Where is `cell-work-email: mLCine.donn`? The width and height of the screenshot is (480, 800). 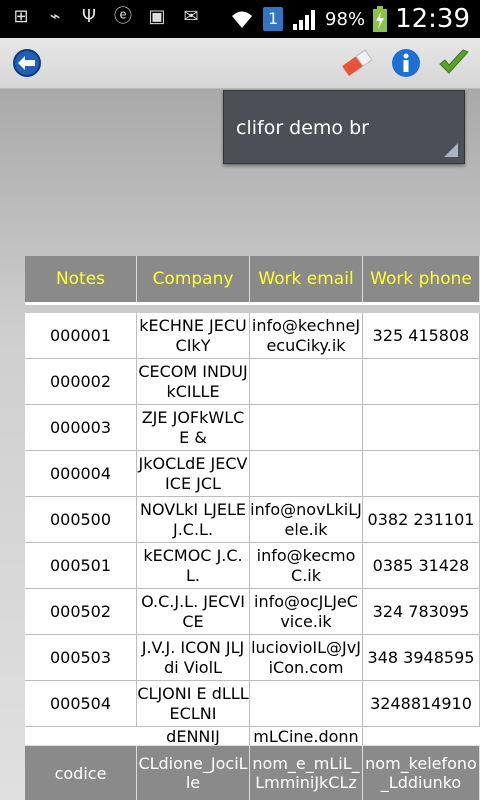 cell-work-email: mLCine.donn is located at coordinates (306, 736).